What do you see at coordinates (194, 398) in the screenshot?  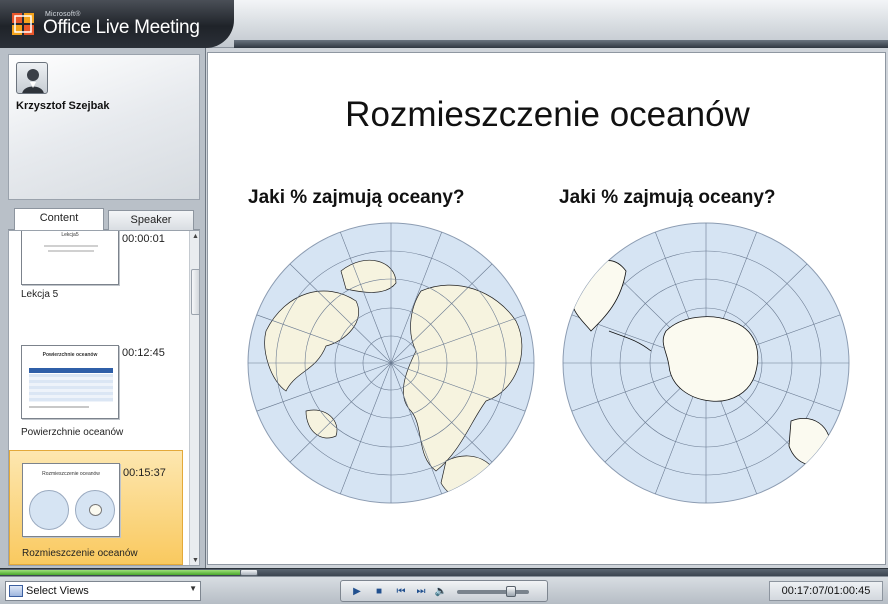 I see `slide-list-scrollbar: ▲ ▼` at bounding box center [194, 398].